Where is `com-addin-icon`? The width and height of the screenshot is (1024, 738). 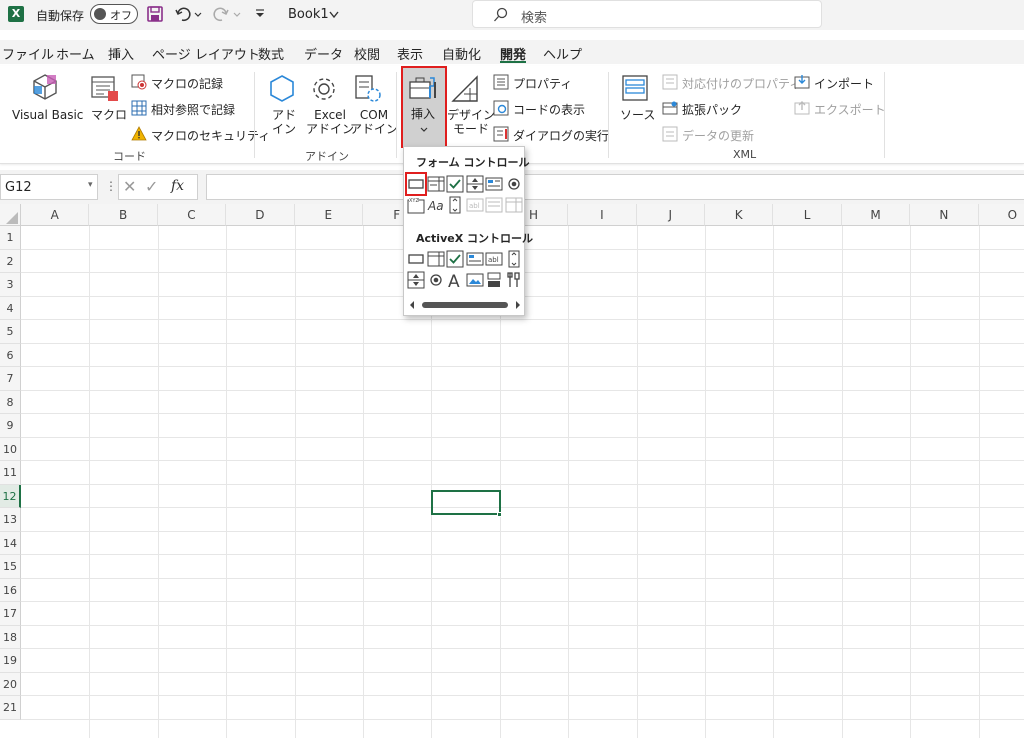
com-addin-icon is located at coordinates (368, 89).